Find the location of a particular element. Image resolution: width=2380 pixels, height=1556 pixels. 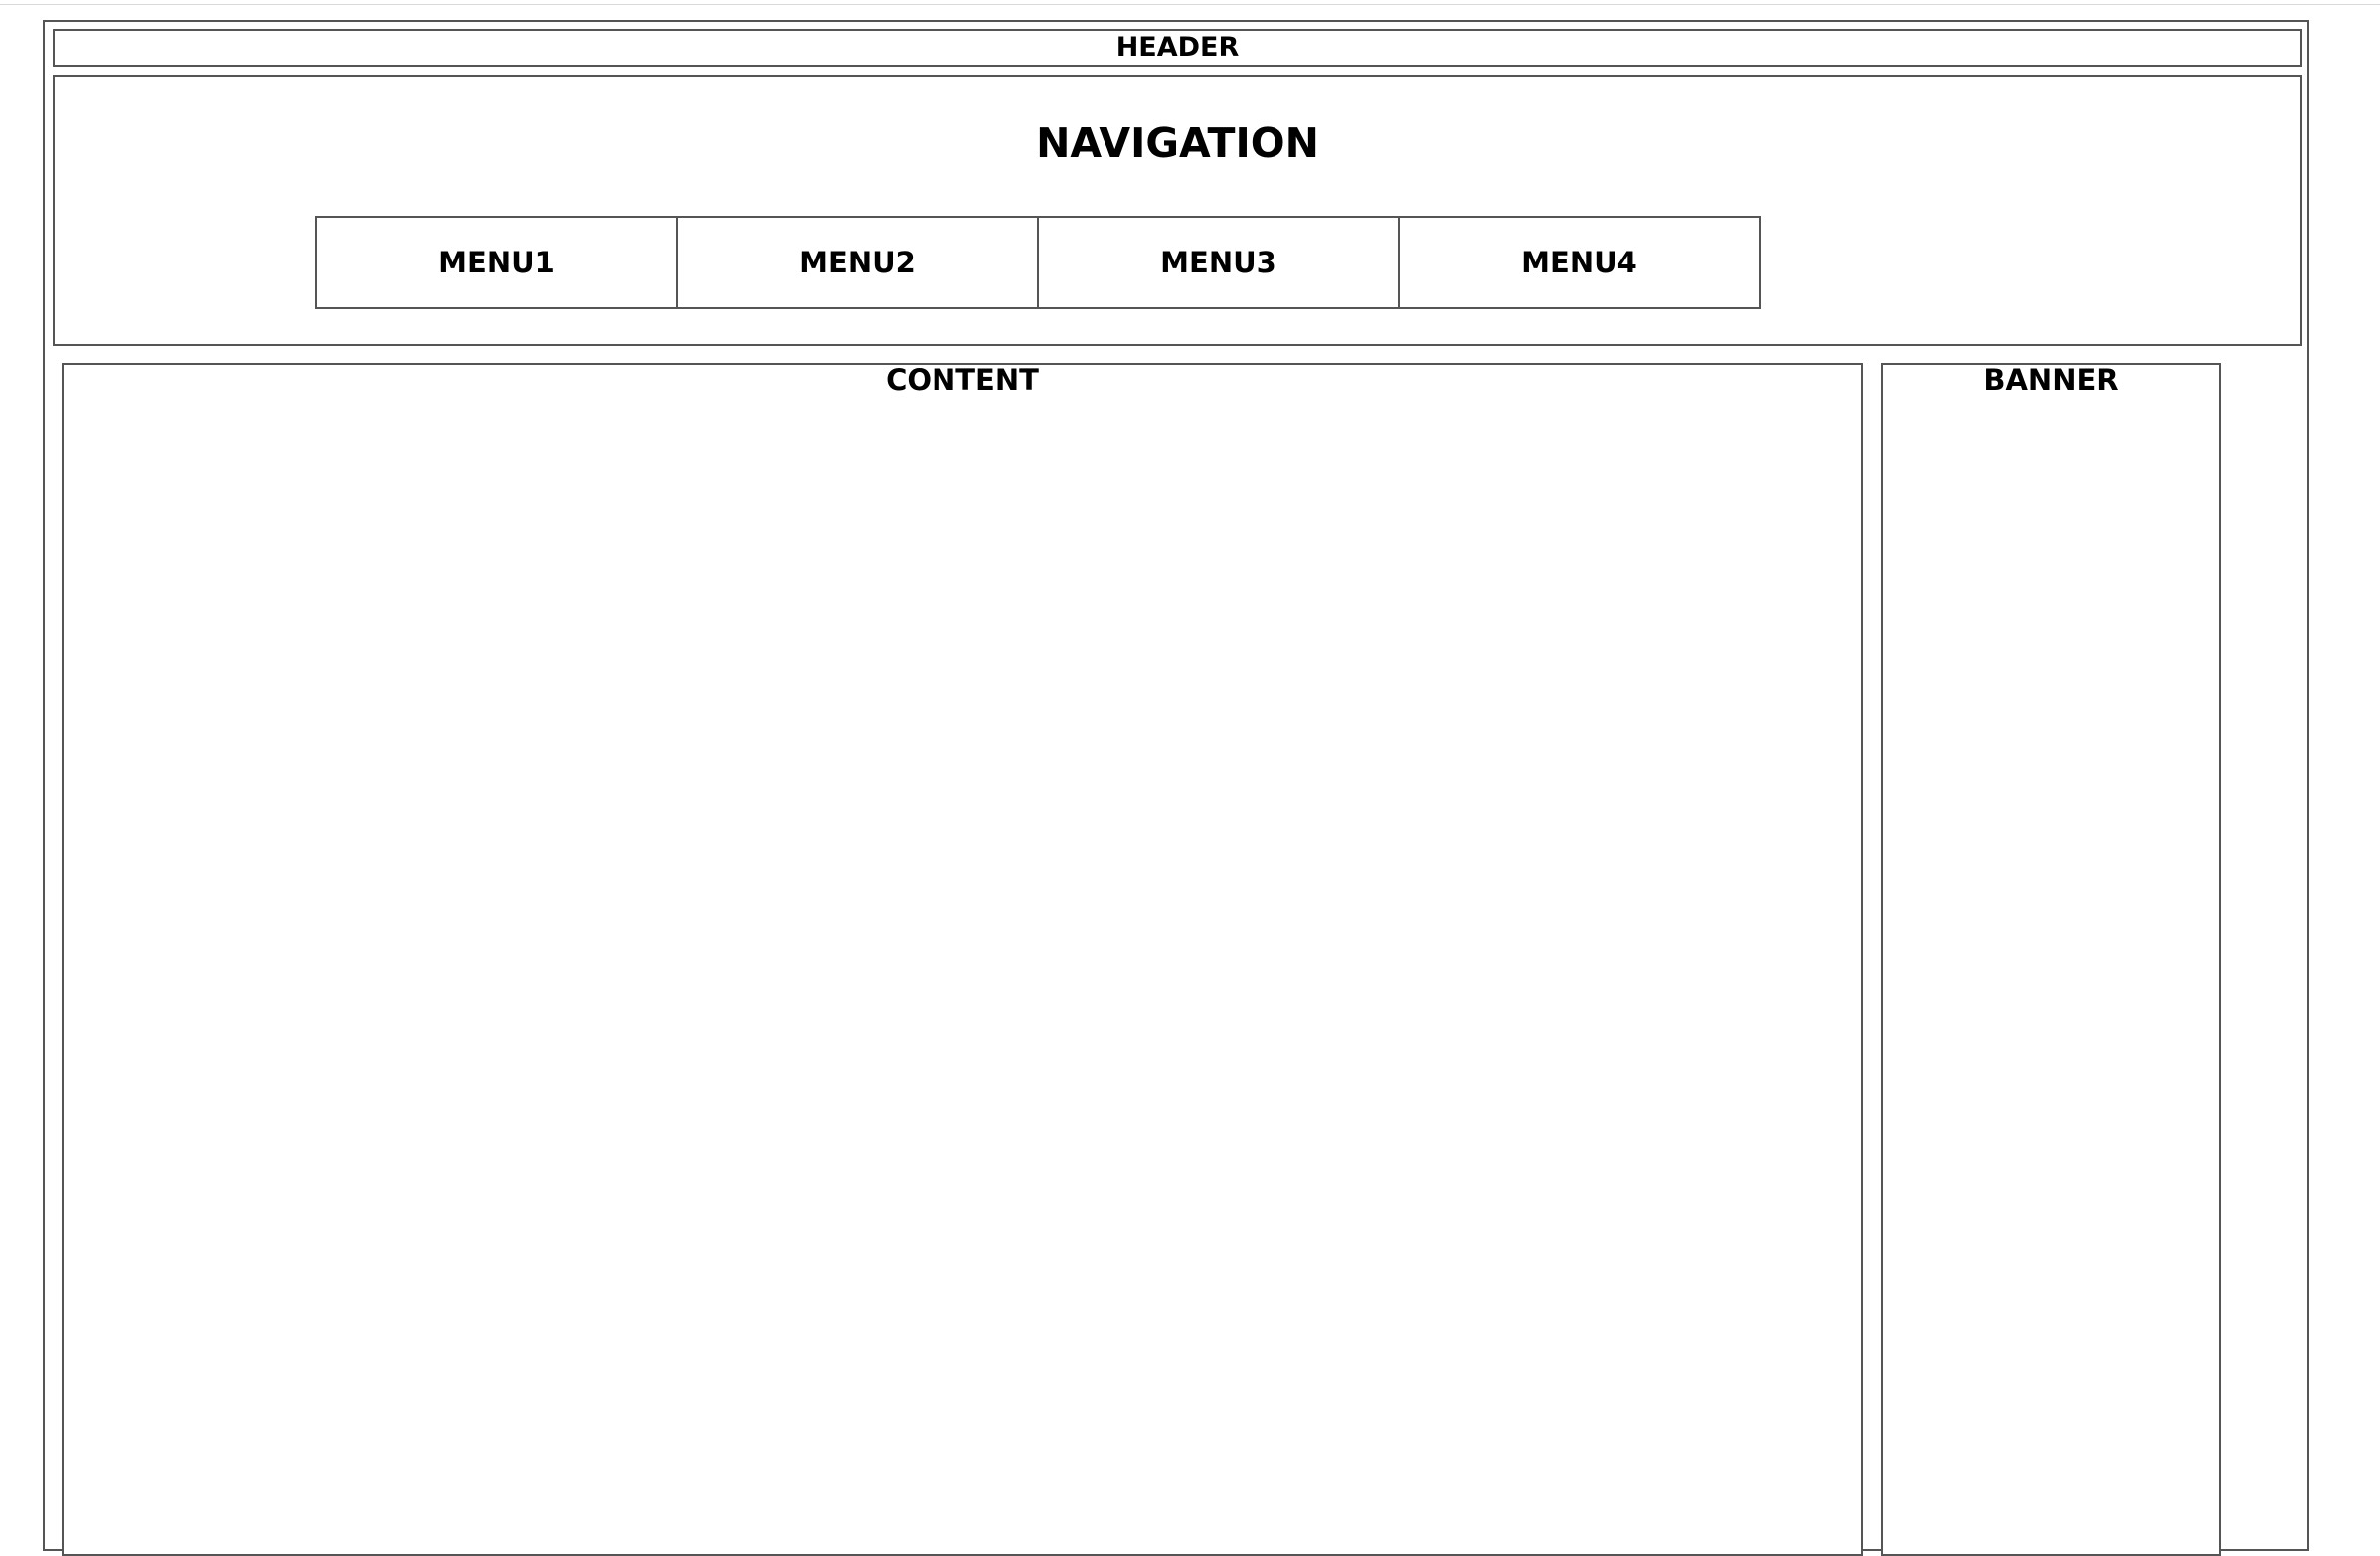

header-label: HEADER is located at coordinates (1177, 47).